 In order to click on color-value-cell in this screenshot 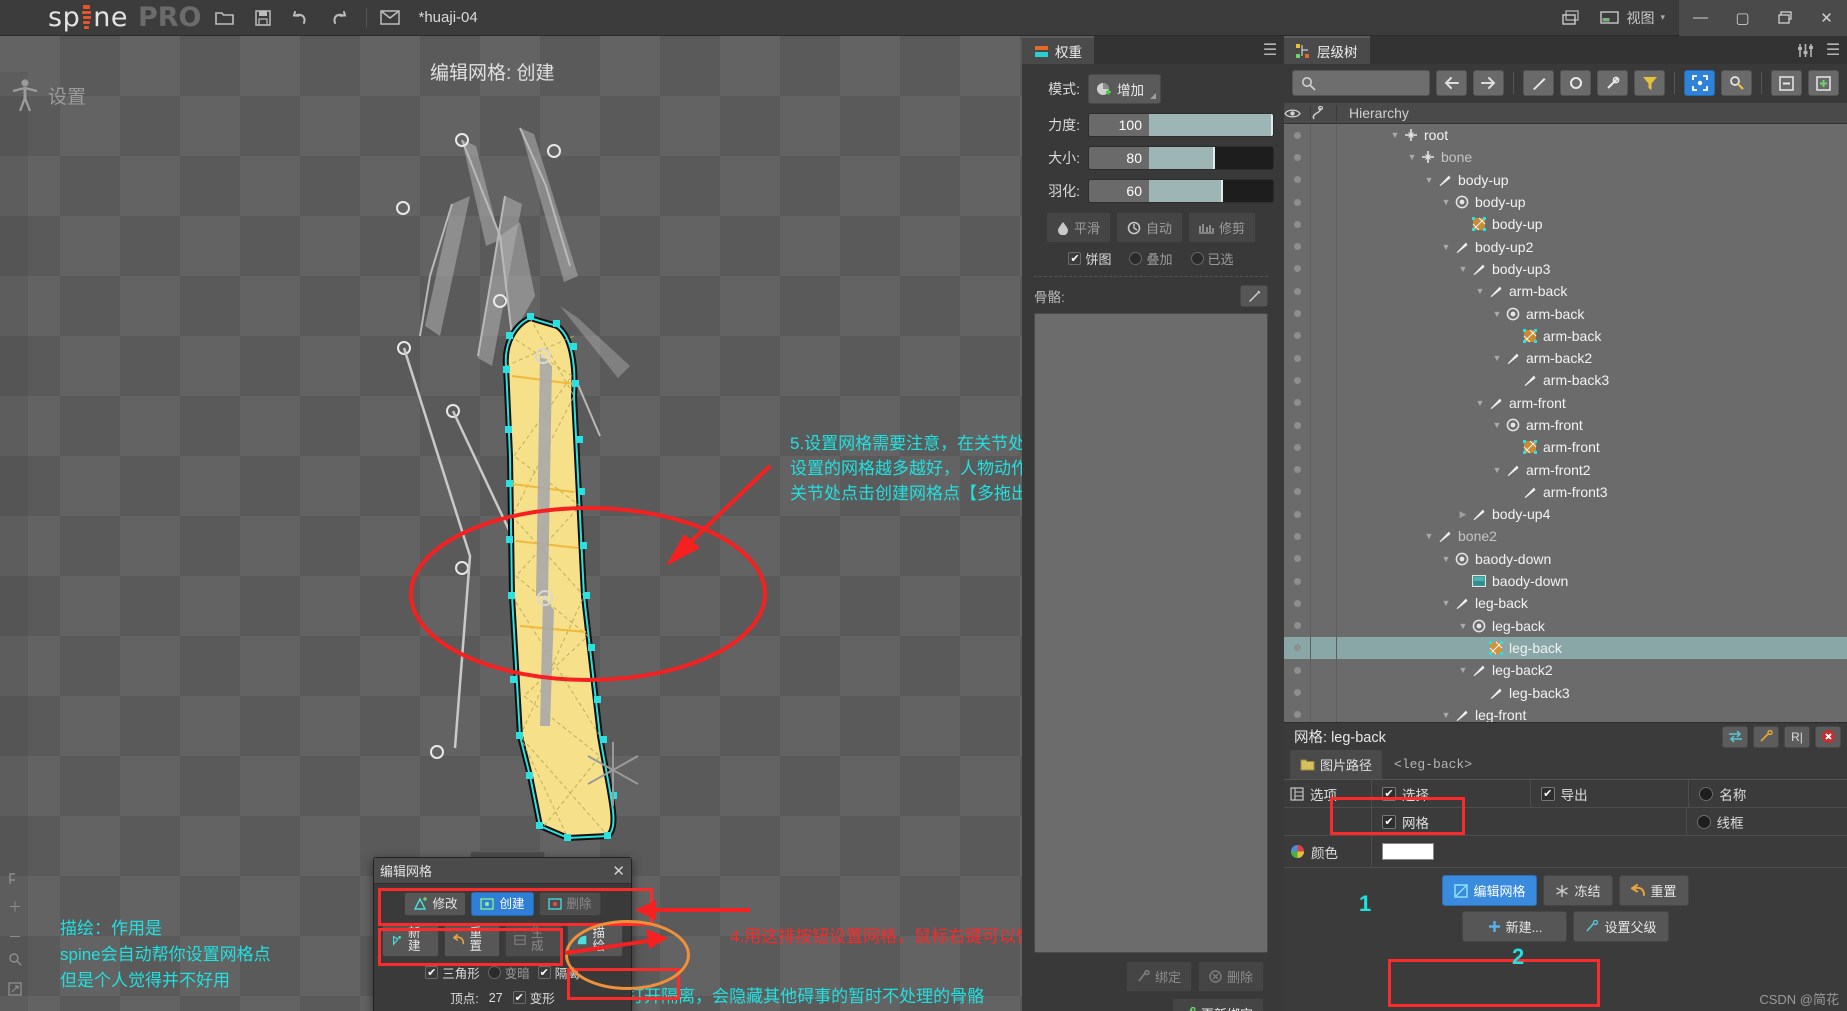, I will do `click(1609, 851)`.